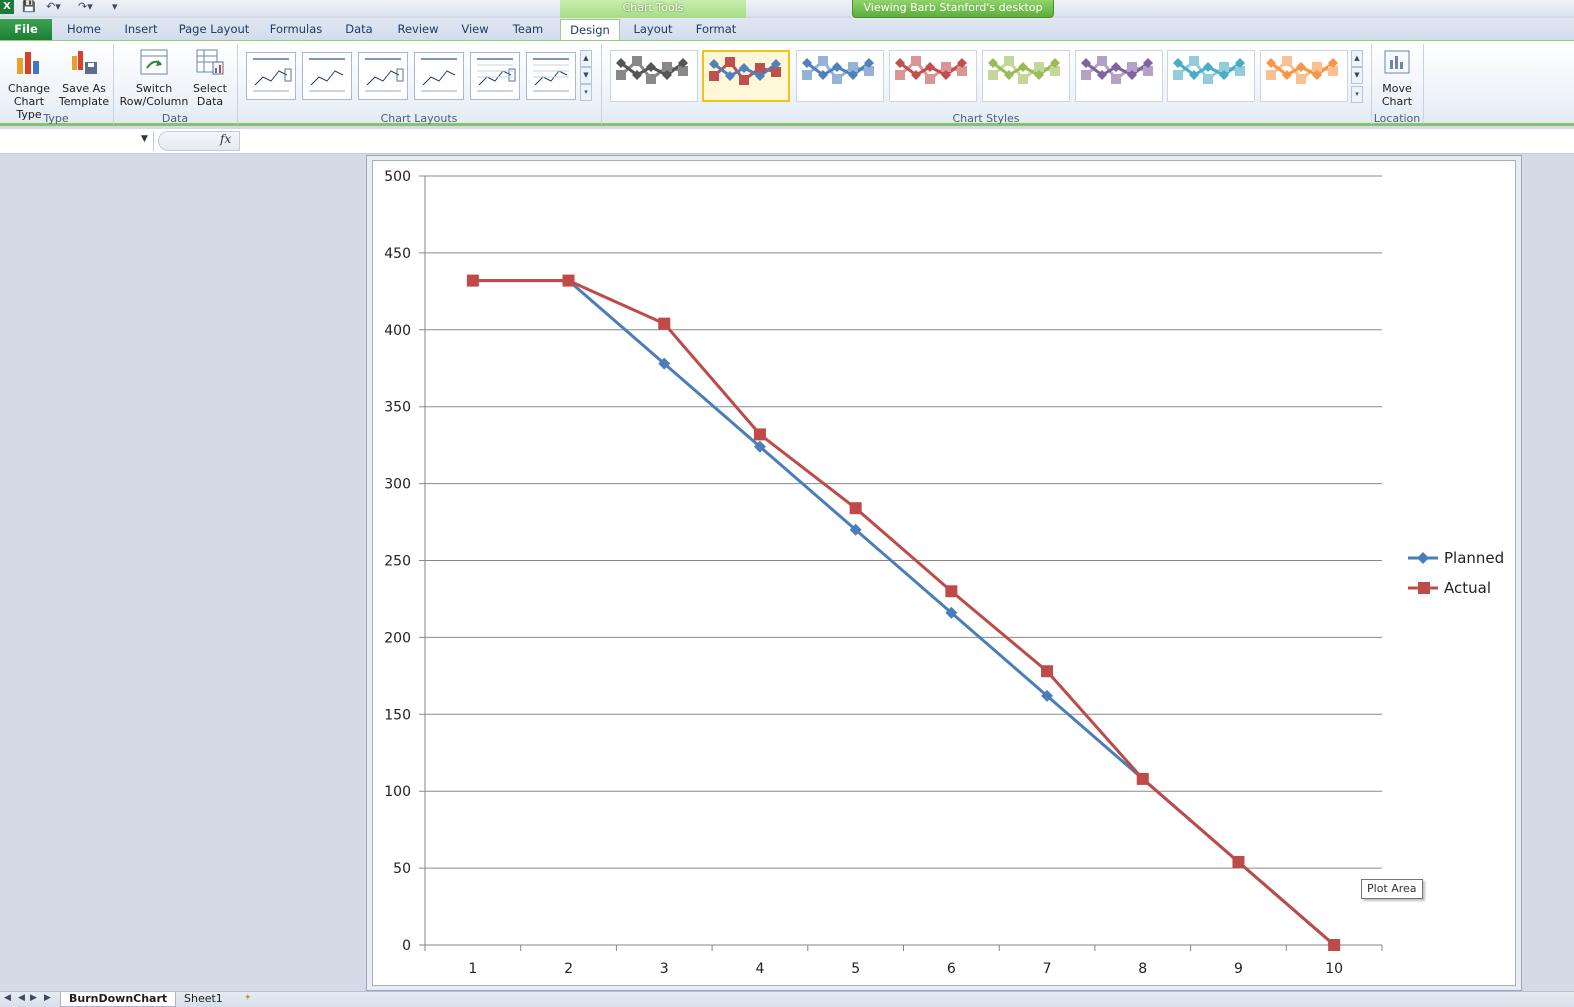 The width and height of the screenshot is (1574, 1007). I want to click on sheet-tab-burndownchart: BurnDownChart, so click(118, 999).